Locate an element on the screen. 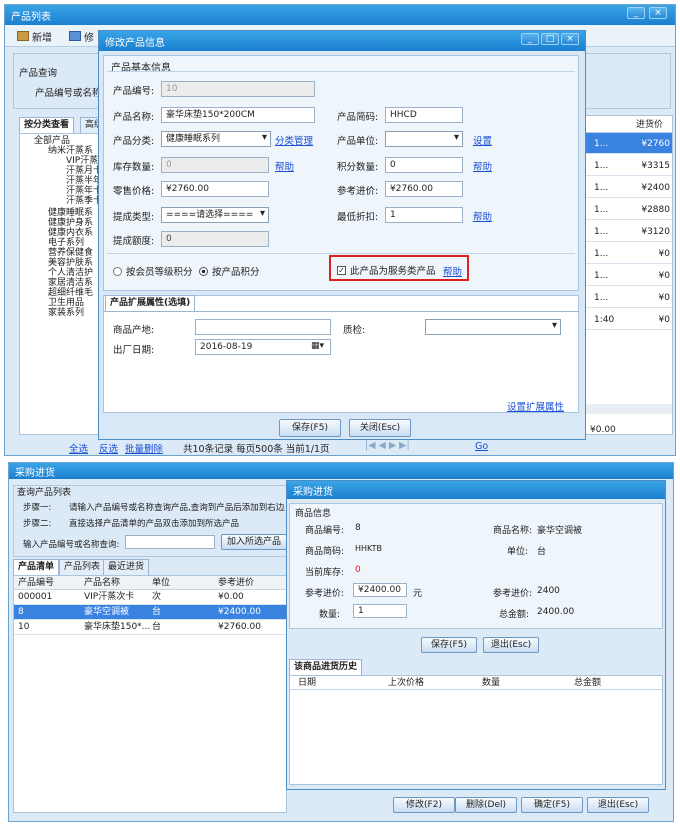  stock-help-link: 帮助 is located at coordinates (284, 166).